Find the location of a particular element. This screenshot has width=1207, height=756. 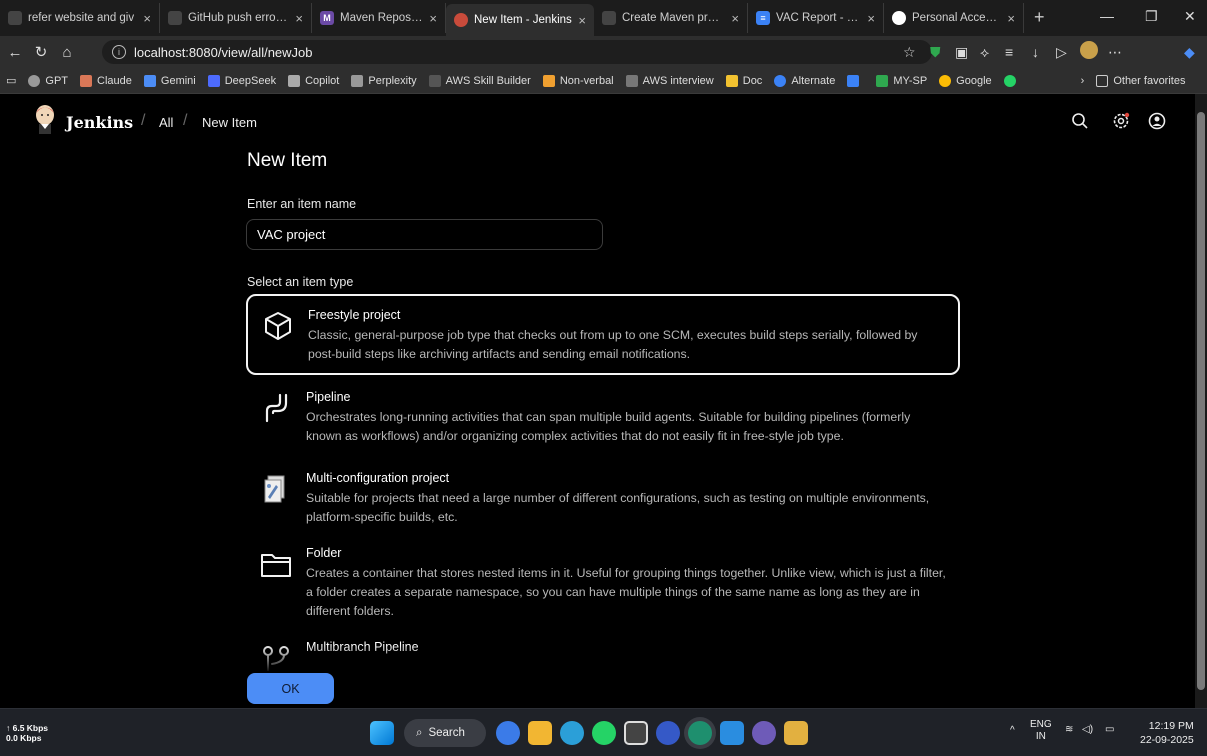

page-scrollbar is located at coordinates (1201, 401).